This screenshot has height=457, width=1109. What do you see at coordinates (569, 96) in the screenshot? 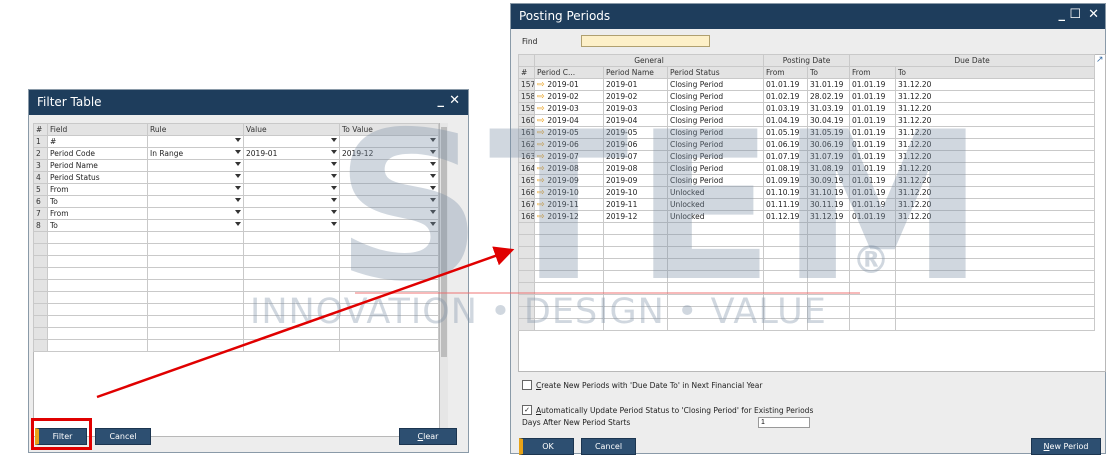
I see `period-code-cell: ⇨ 2019-02` at bounding box center [569, 96].